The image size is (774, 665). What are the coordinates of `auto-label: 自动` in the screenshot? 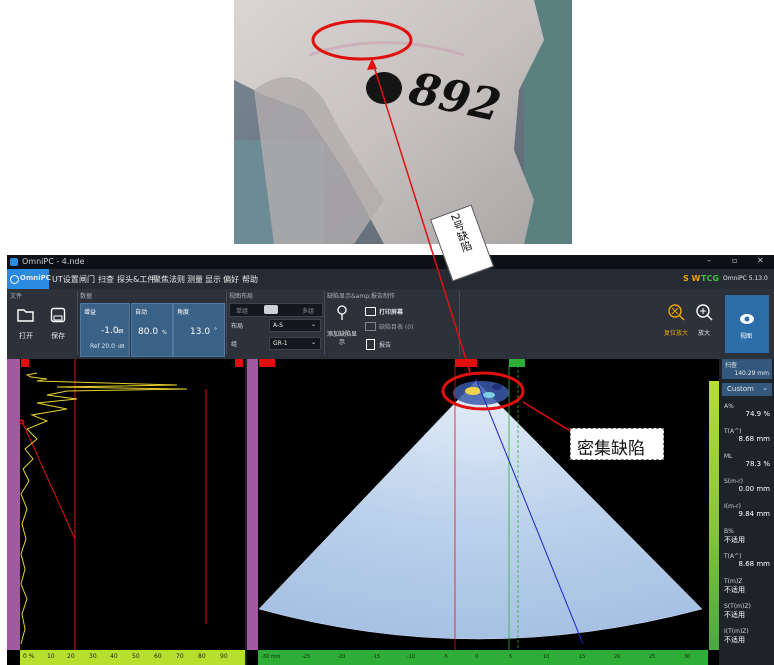 It's located at (141, 312).